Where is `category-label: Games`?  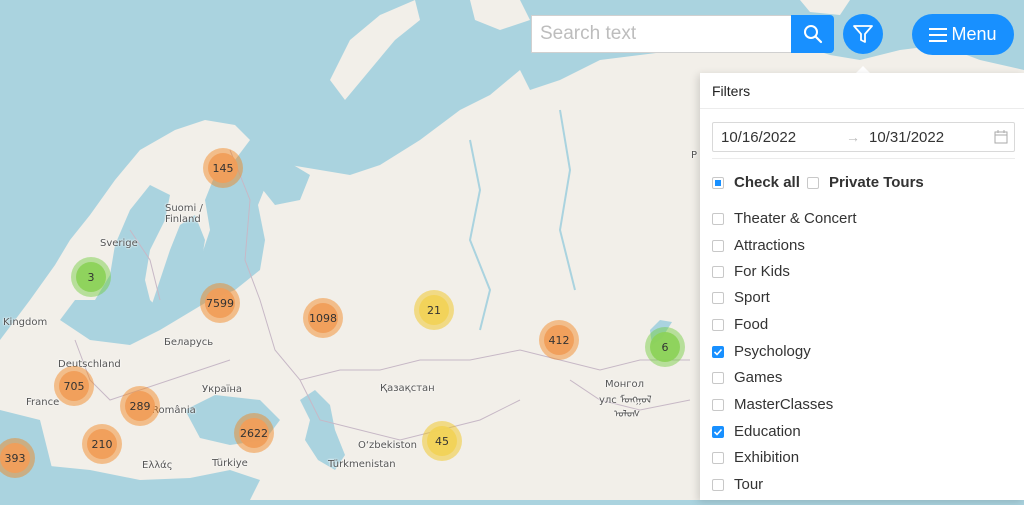
category-label: Games is located at coordinates (758, 377).